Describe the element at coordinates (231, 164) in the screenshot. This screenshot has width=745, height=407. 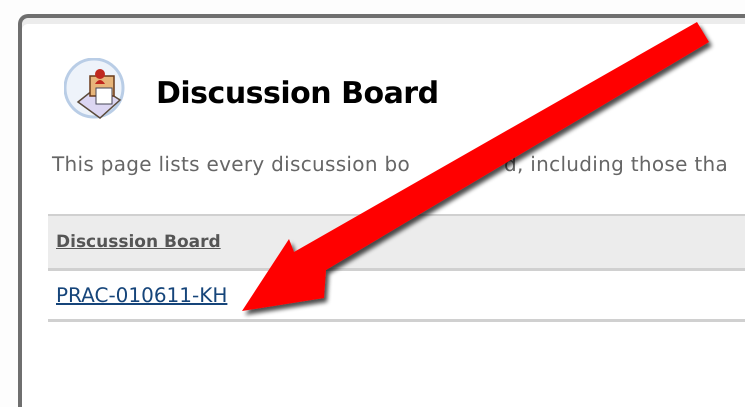
I see `page-description: This page lists every discussion bo` at that location.